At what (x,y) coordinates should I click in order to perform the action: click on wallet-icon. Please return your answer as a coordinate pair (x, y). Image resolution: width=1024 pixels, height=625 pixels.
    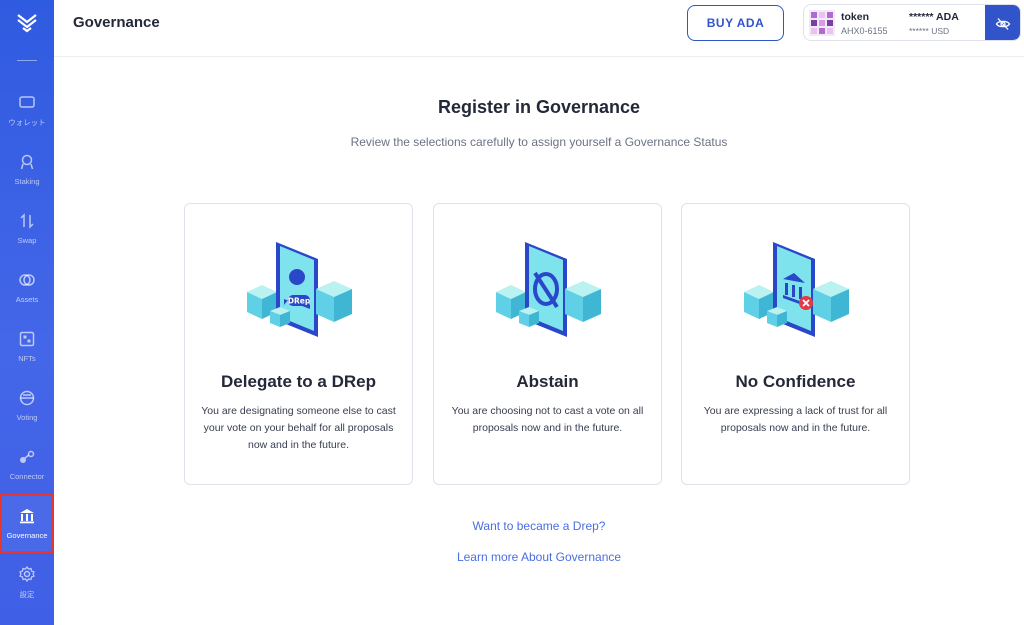
    Looking at the image, I should click on (27, 102).